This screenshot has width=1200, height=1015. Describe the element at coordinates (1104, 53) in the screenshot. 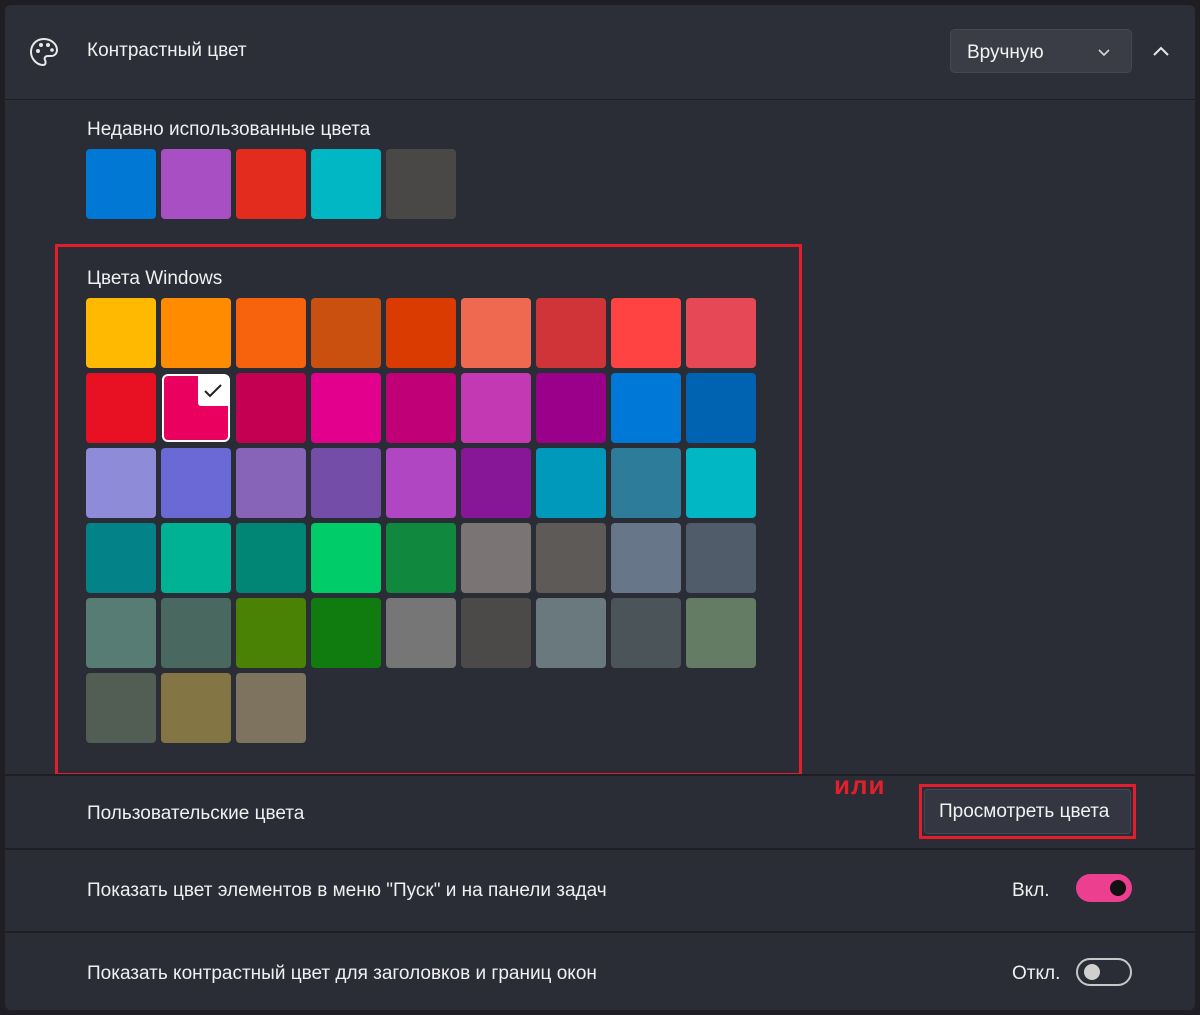

I see `chevron-down-icon` at that location.